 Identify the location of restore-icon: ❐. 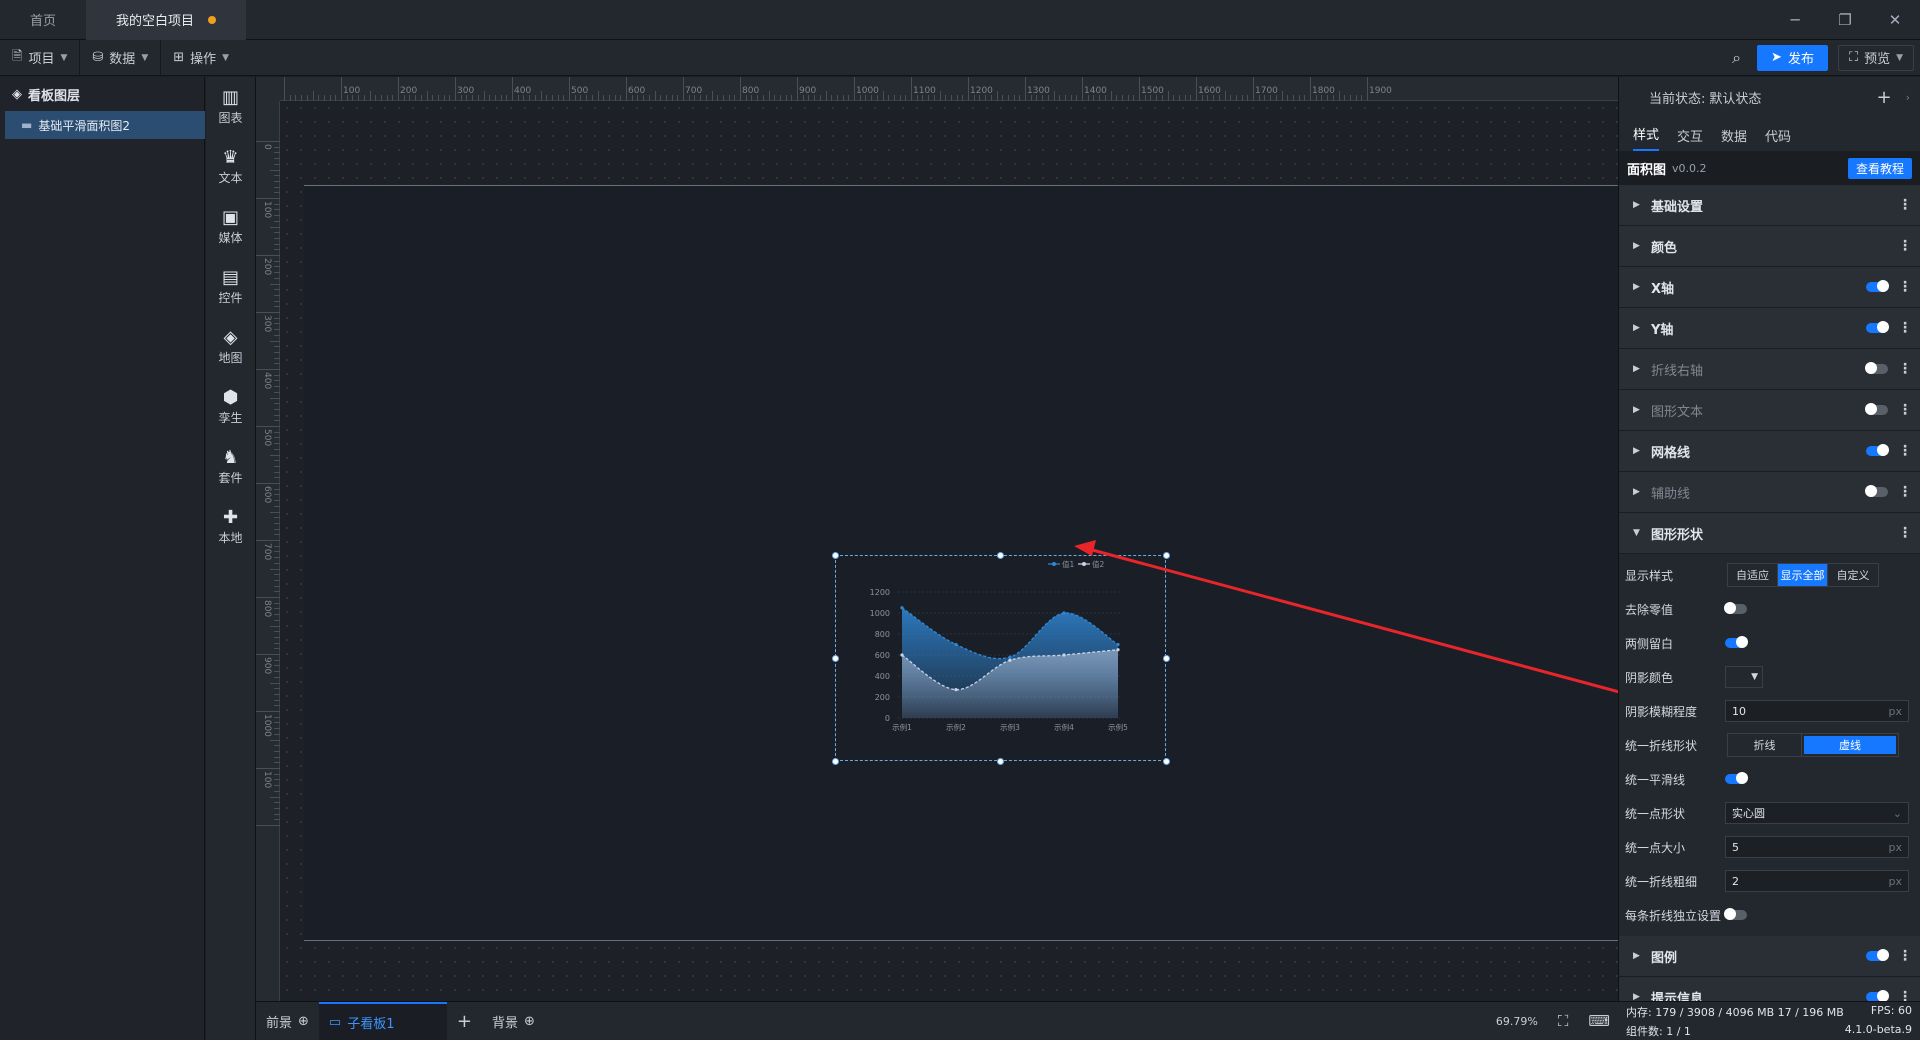
(1845, 20).